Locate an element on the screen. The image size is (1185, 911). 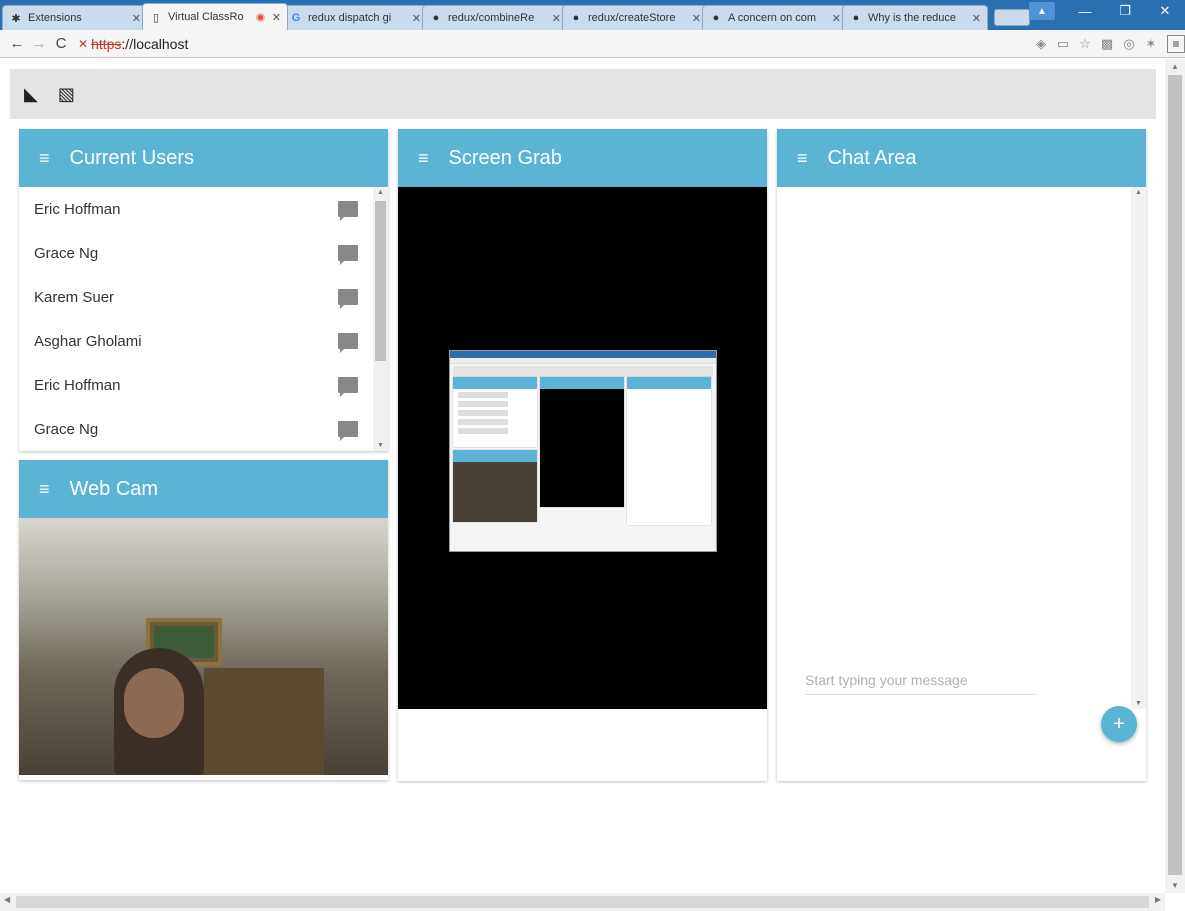
puzzle-icon: ✱ is located at coordinates (16, 18).